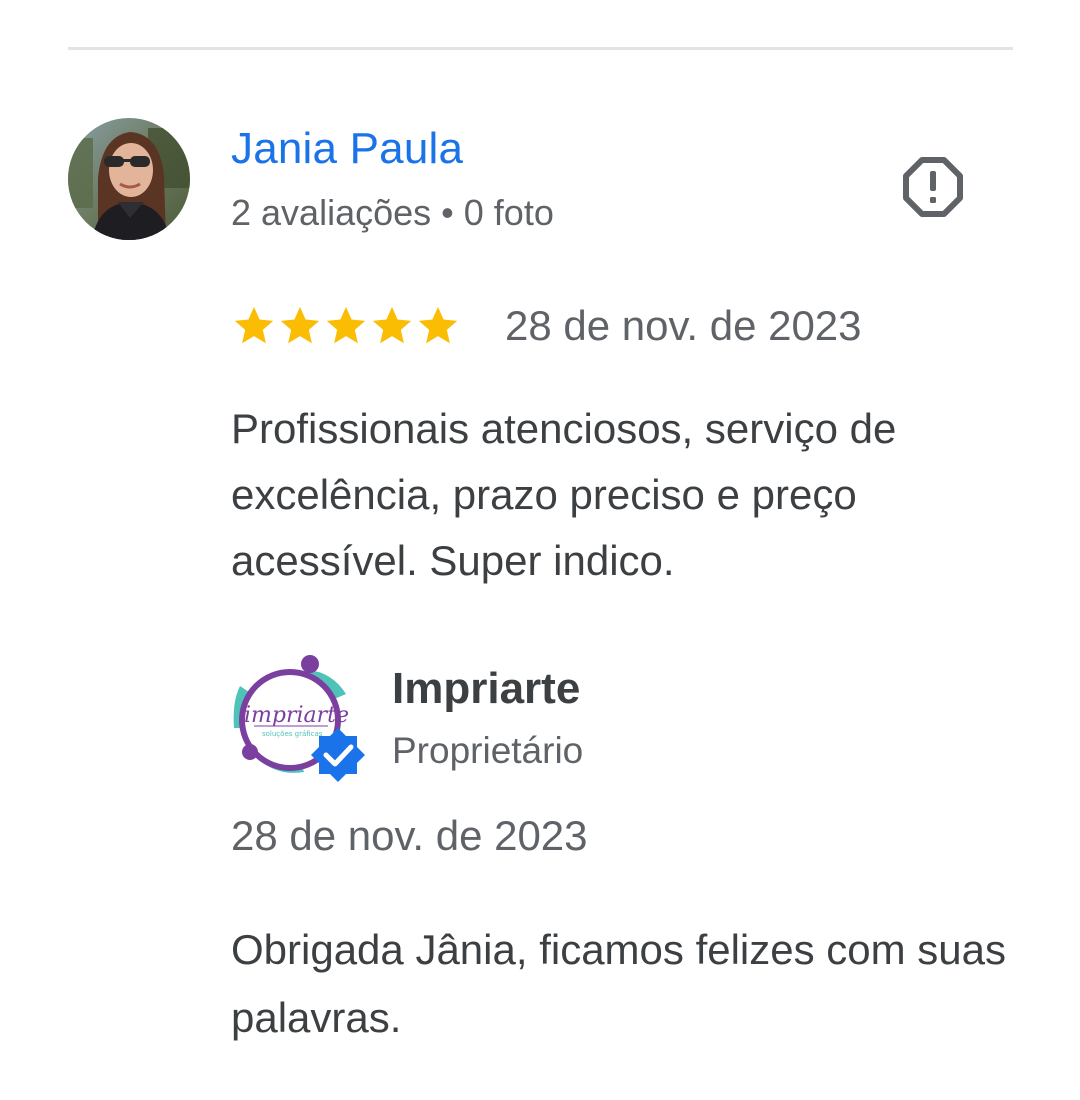  I want to click on verified-badge-icon, so click(338, 755).